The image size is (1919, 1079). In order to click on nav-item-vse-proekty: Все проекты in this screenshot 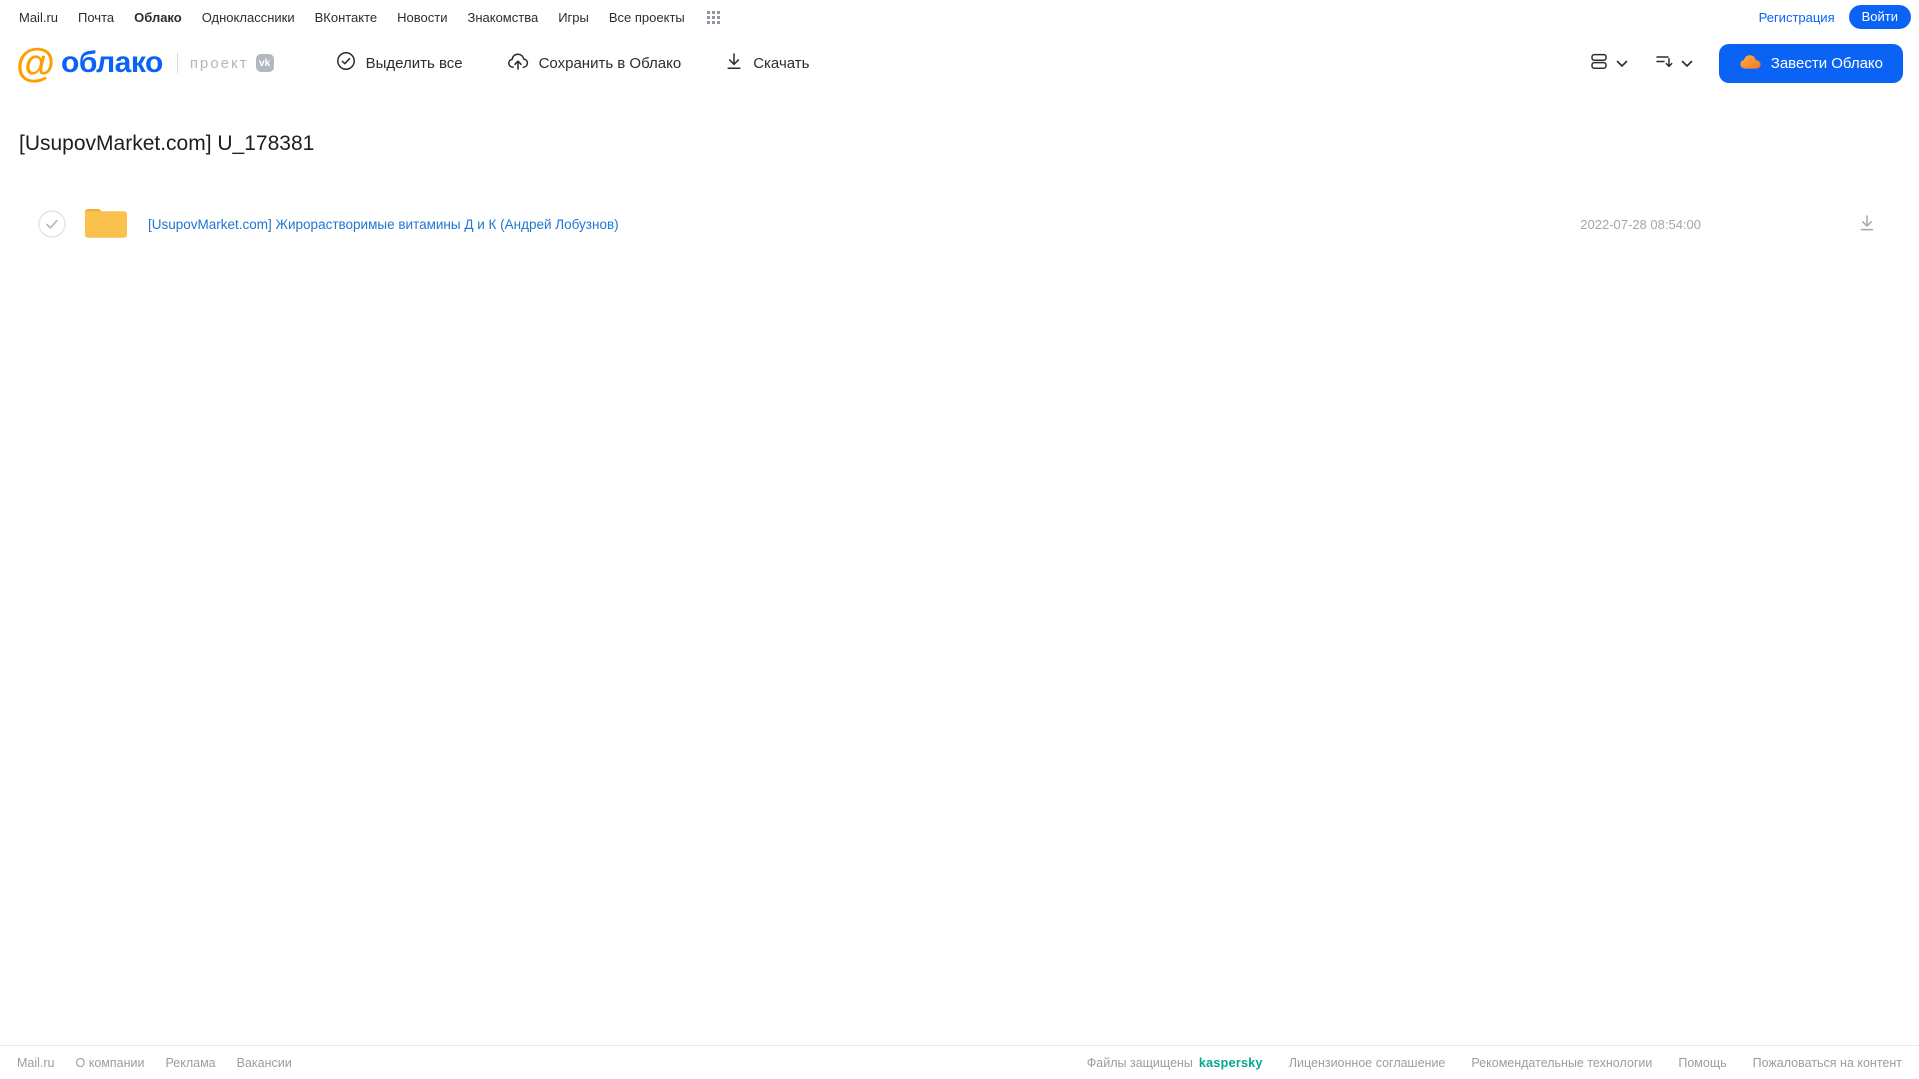, I will do `click(647, 17)`.